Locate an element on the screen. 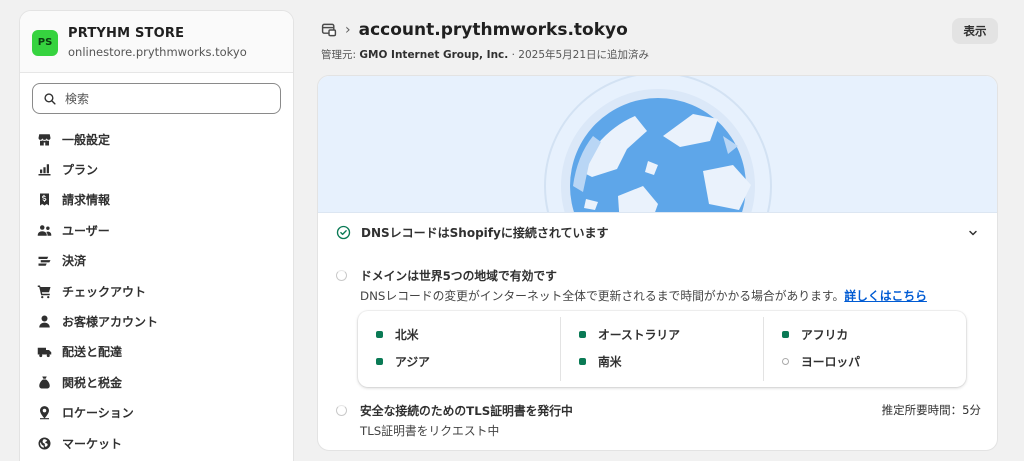 This screenshot has height=461, width=1024. pending-dot-icon is located at coordinates (785, 361).